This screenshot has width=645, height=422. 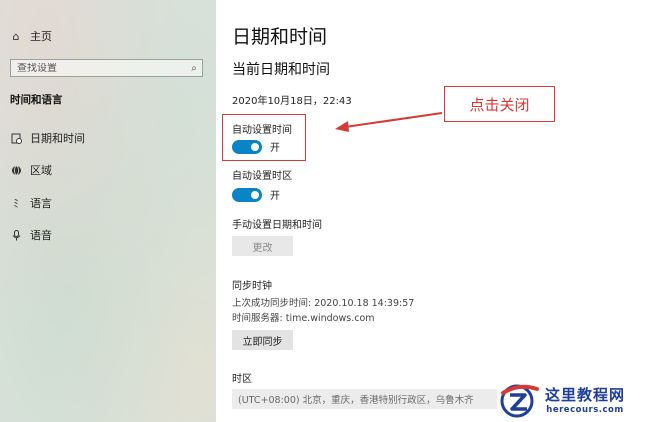 I want to click on sidebar-item-home: ⌂ 主页, so click(x=31, y=36).